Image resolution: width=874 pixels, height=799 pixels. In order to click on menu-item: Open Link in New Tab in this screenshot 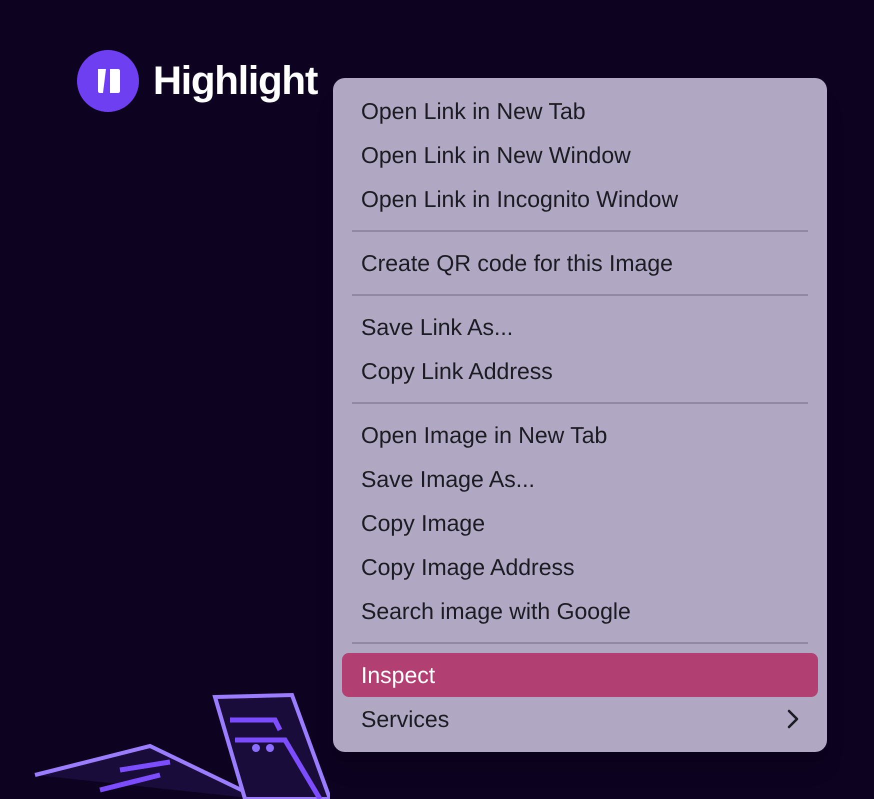, I will do `click(580, 111)`.